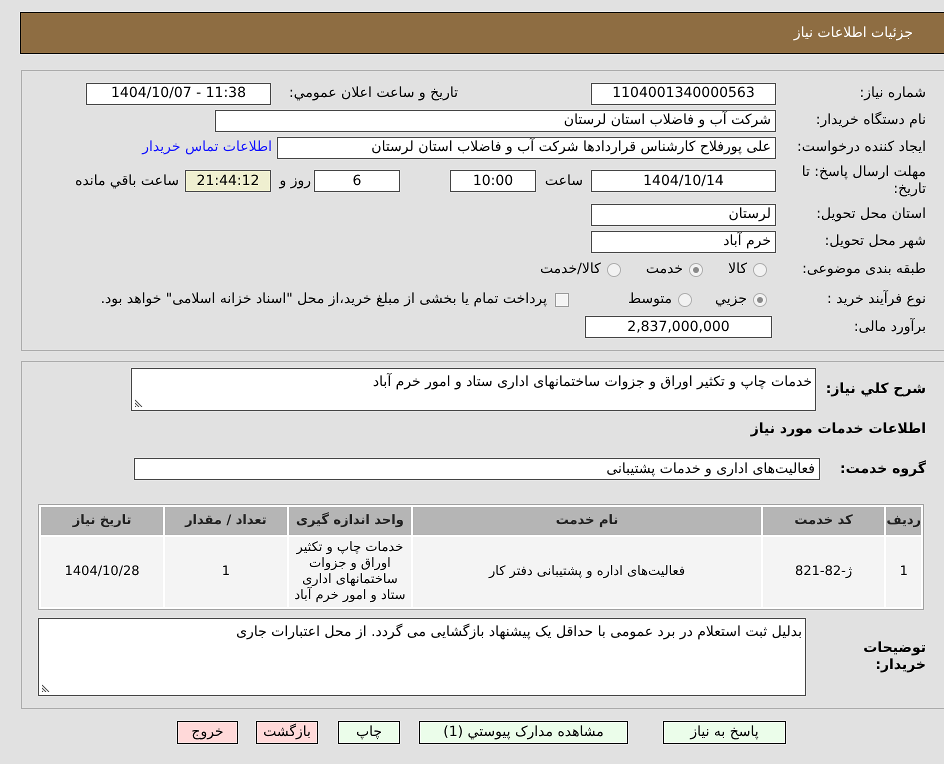 The width and height of the screenshot is (944, 764). What do you see at coordinates (422, 657) in the screenshot?
I see `buyer-notes-field: بدلیل ثبت استعلام در برد عمومی با حداقل یک پیشنهاد بازگشایی می گردد. از محل اعتبارات جاری` at bounding box center [422, 657].